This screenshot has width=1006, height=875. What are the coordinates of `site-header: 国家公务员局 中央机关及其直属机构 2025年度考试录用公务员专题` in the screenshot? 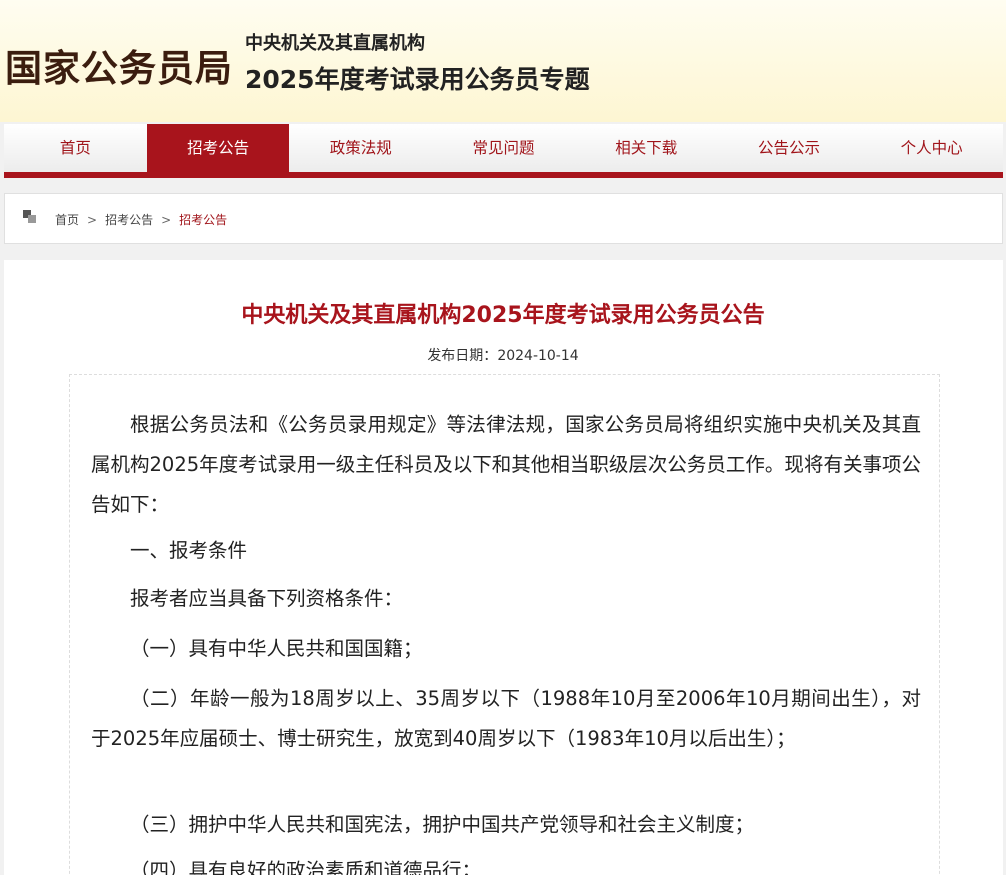 It's located at (503, 61).